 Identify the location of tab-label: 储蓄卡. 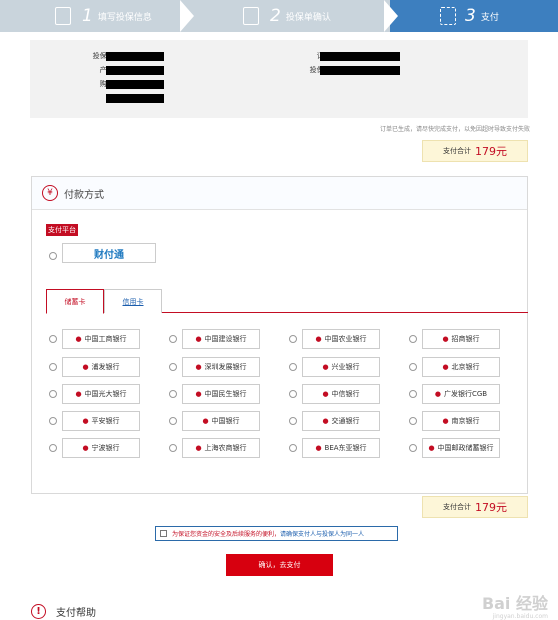
(75, 301).